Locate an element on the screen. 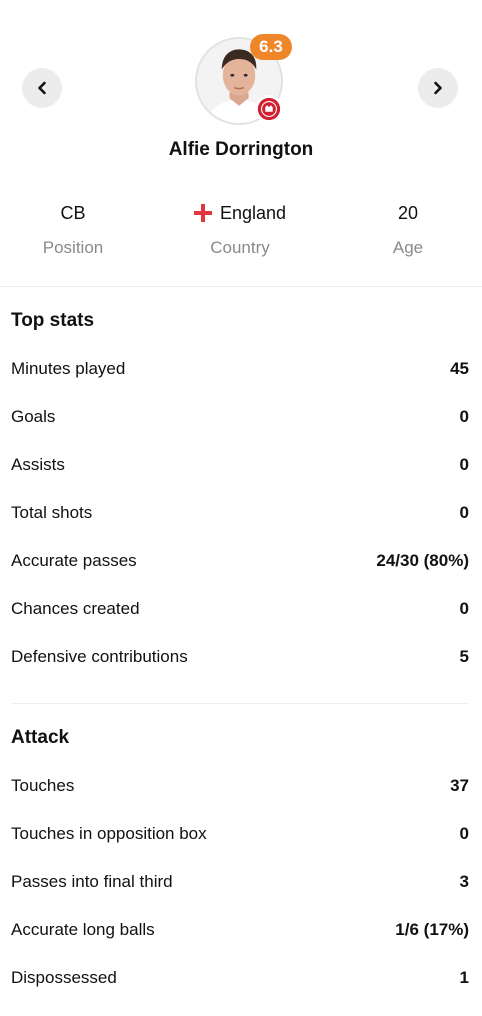  country-label: Country is located at coordinates (240, 247).